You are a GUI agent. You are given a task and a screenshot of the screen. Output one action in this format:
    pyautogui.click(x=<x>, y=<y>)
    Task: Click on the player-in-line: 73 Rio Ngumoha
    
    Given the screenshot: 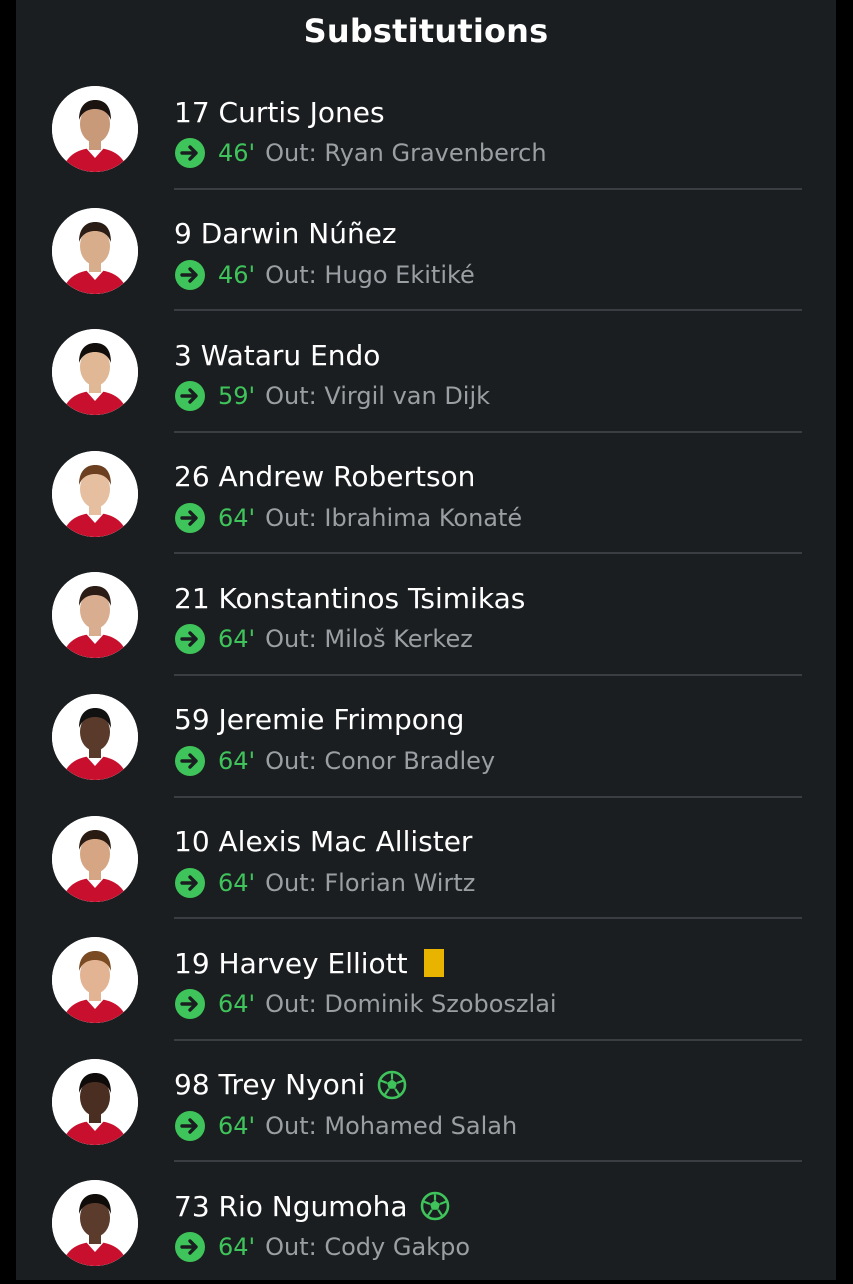 What is the action you would take?
    pyautogui.click(x=312, y=1206)
    